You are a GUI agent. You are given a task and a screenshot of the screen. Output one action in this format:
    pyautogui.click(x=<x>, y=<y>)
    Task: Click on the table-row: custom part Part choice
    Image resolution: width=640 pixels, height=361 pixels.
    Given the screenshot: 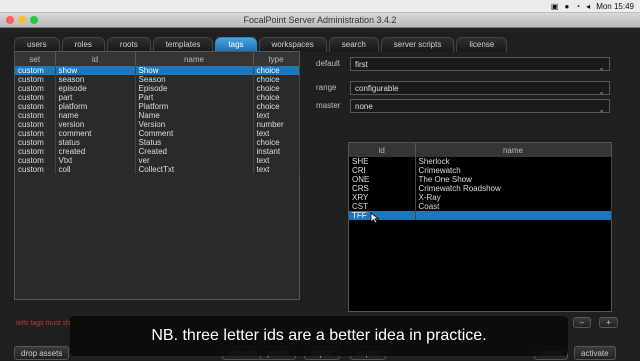 What is the action you would take?
    pyautogui.click(x=157, y=97)
    